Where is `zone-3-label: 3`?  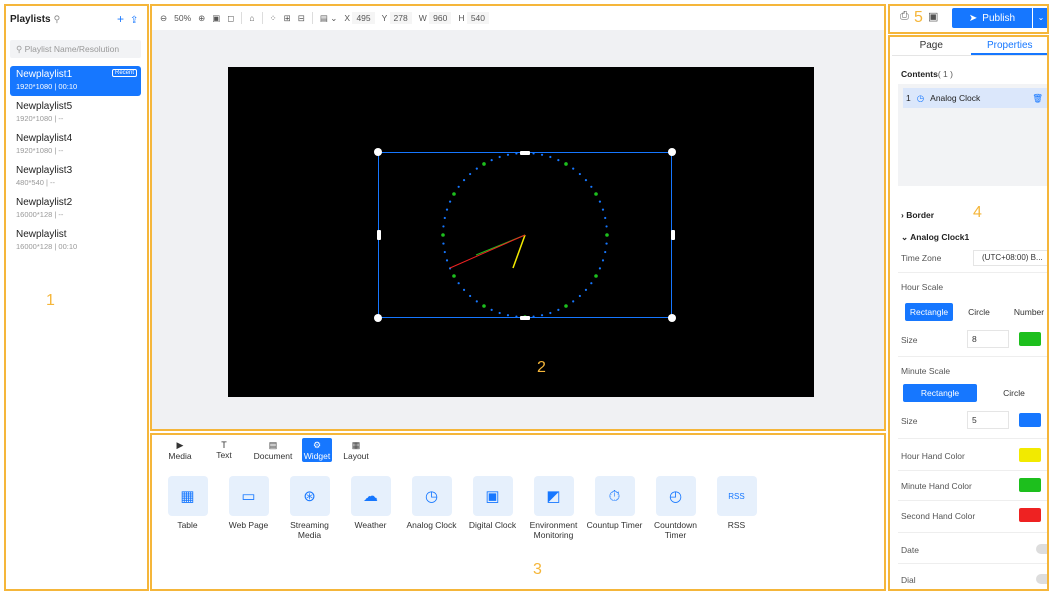 zone-3-label: 3 is located at coordinates (537, 569).